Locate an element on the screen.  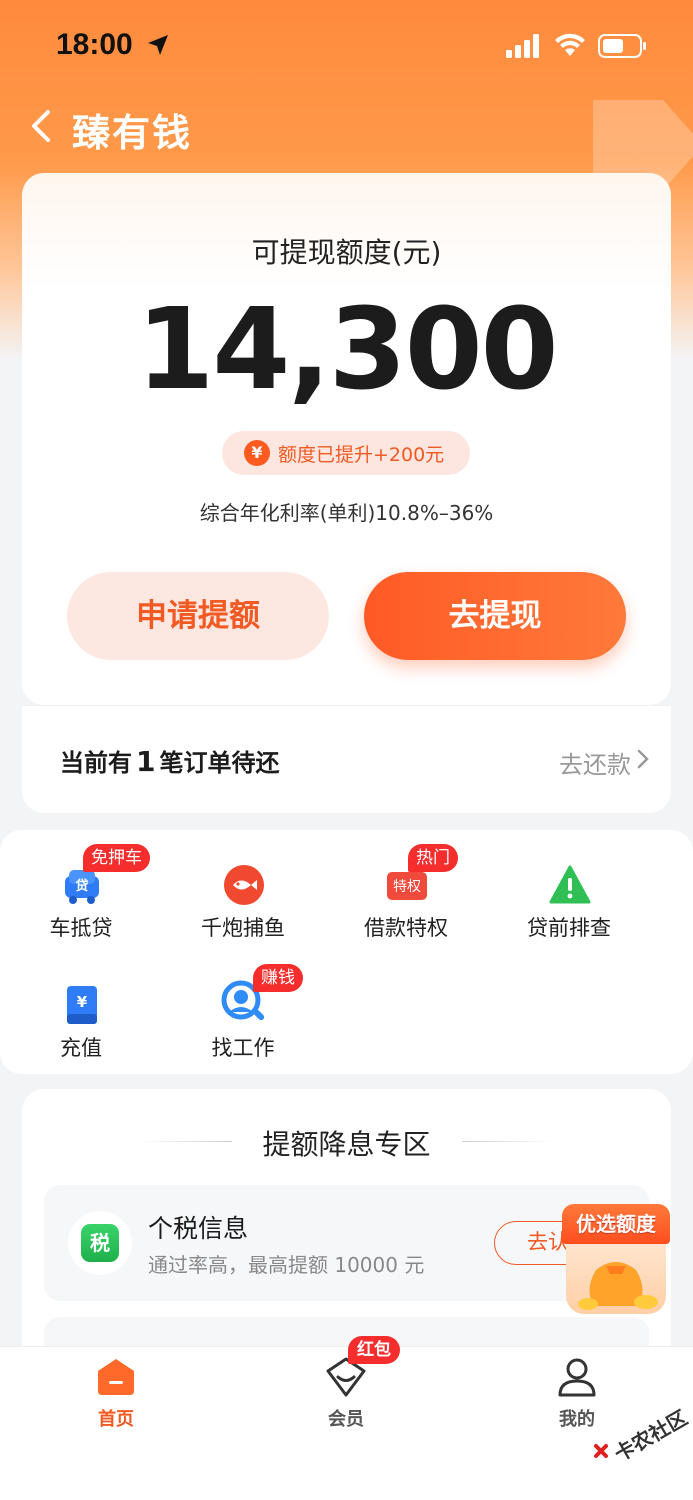
battery-icon is located at coordinates (622, 46).